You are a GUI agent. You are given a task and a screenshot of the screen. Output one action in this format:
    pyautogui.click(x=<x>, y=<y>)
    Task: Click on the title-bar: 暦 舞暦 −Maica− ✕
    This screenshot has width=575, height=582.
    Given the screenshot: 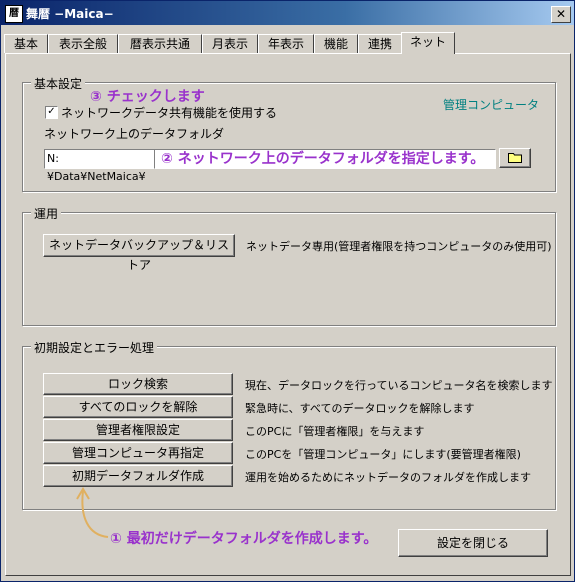 What is the action you would take?
    pyautogui.click(x=287, y=13)
    